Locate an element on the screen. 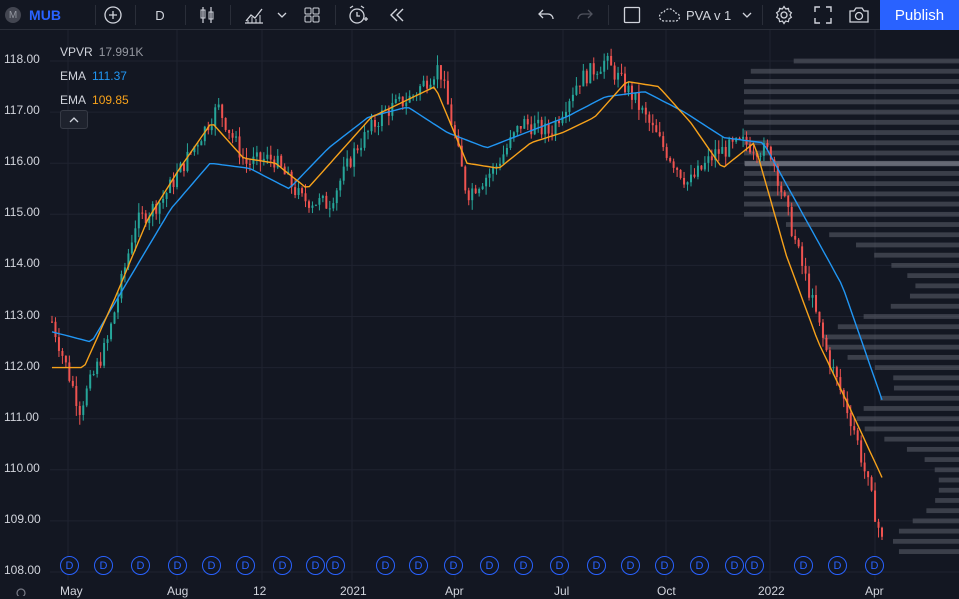  redo-button is located at coordinates (585, 15).